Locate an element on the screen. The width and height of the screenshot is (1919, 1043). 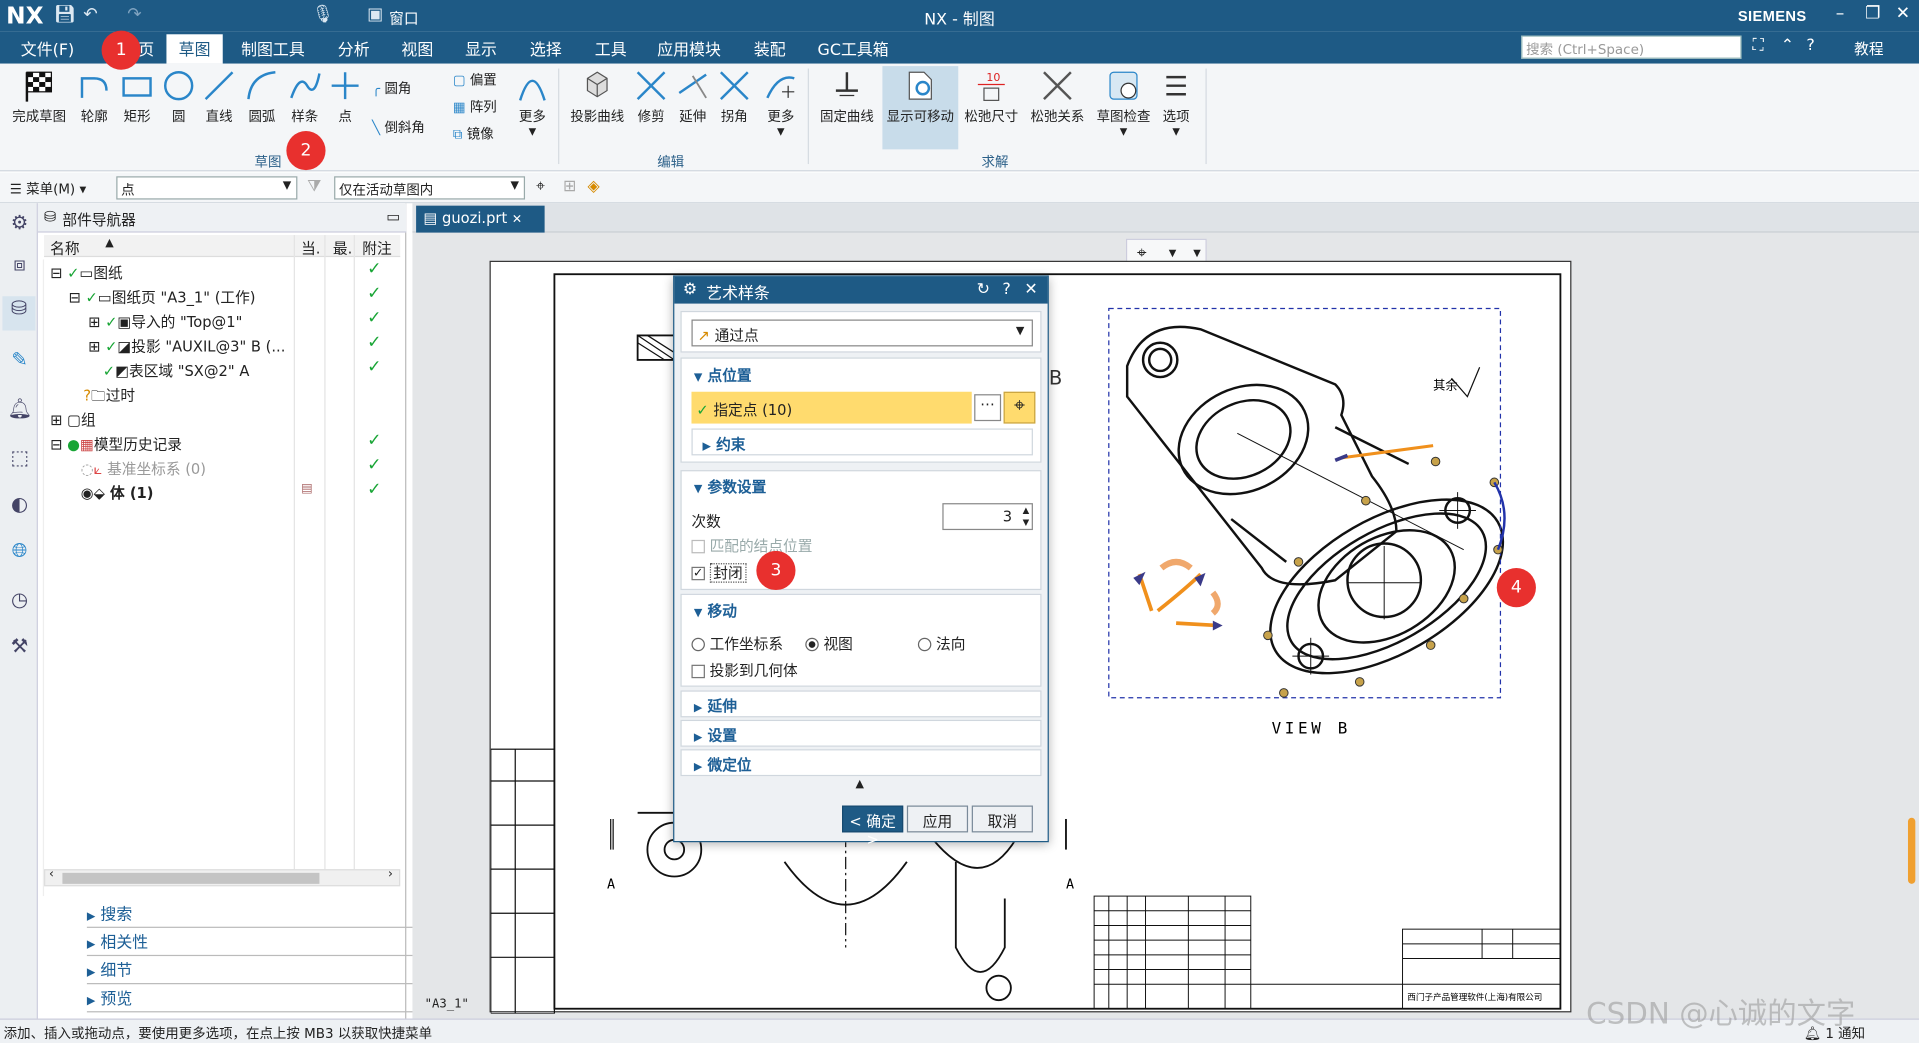
column-name: 名称 is located at coordinates (64, 247).